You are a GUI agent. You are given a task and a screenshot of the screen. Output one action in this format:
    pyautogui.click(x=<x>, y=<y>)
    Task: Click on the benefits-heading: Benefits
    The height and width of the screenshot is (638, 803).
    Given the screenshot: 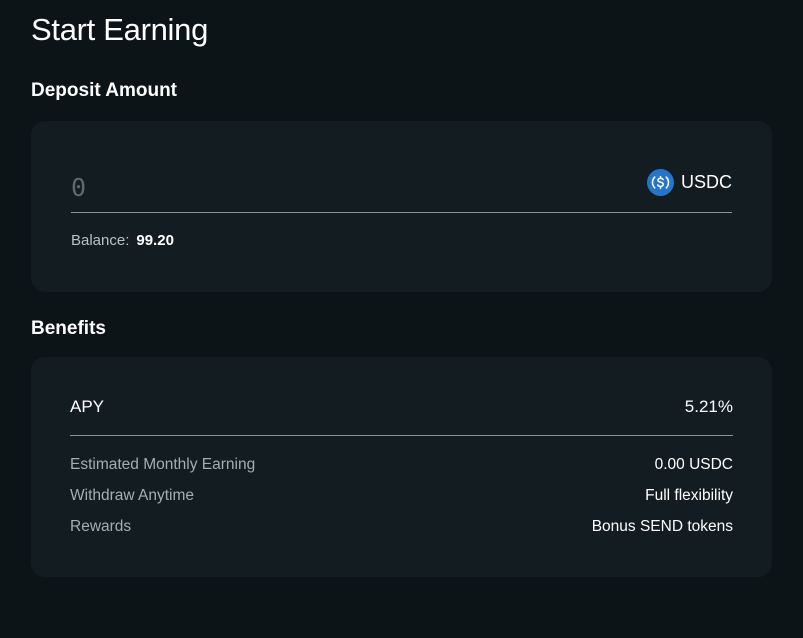 What is the action you would take?
    pyautogui.click(x=68, y=328)
    